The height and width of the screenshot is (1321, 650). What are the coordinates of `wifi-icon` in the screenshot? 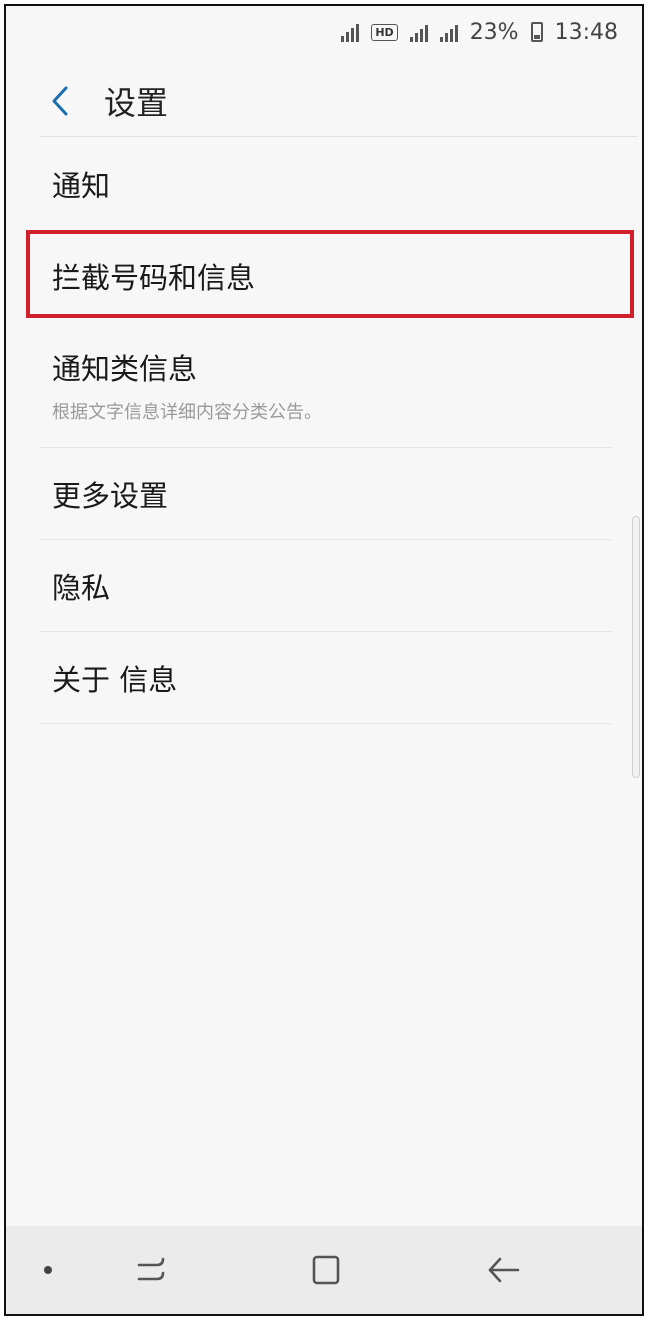 It's located at (350, 32).